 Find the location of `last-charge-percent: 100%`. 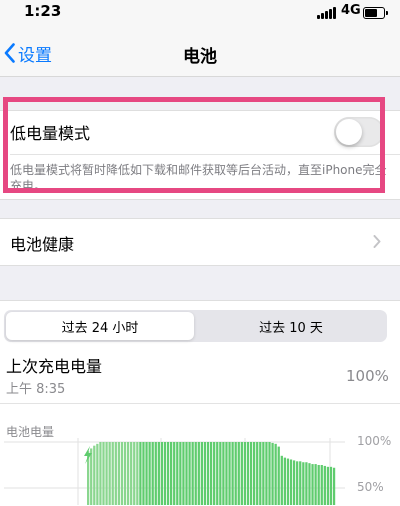

last-charge-percent: 100% is located at coordinates (367, 376).